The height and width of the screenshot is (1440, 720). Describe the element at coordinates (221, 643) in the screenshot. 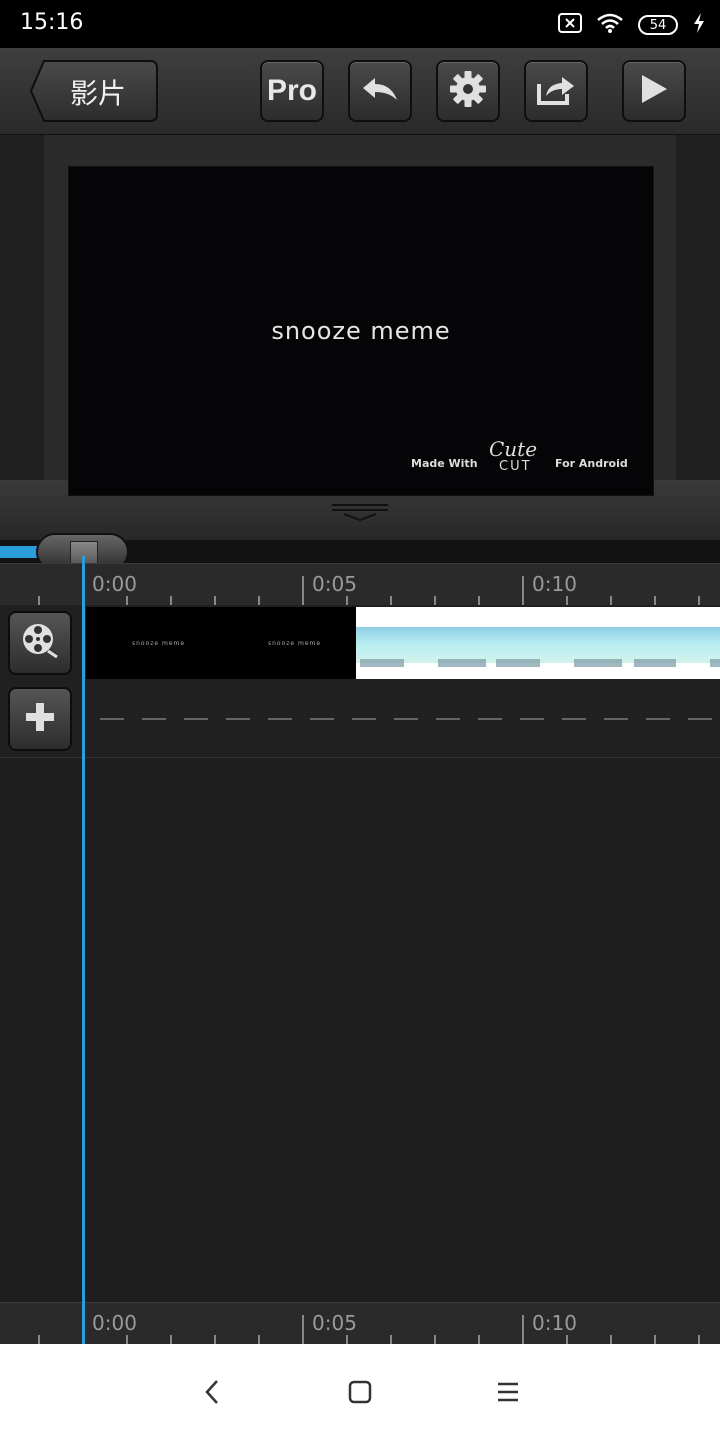

I see `video-clip-title: snooze meme snooze meme` at that location.